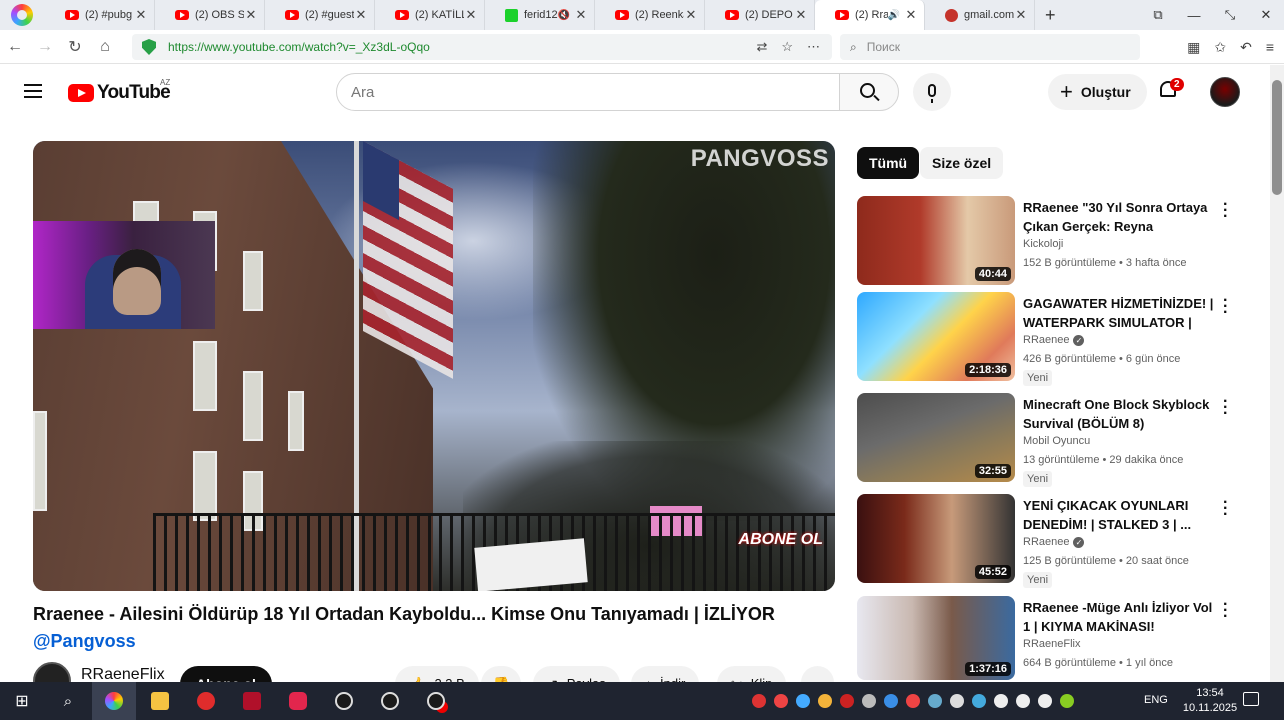 This screenshot has width=1284, height=720. I want to click on scrollbar-thumb, so click(1277, 137).